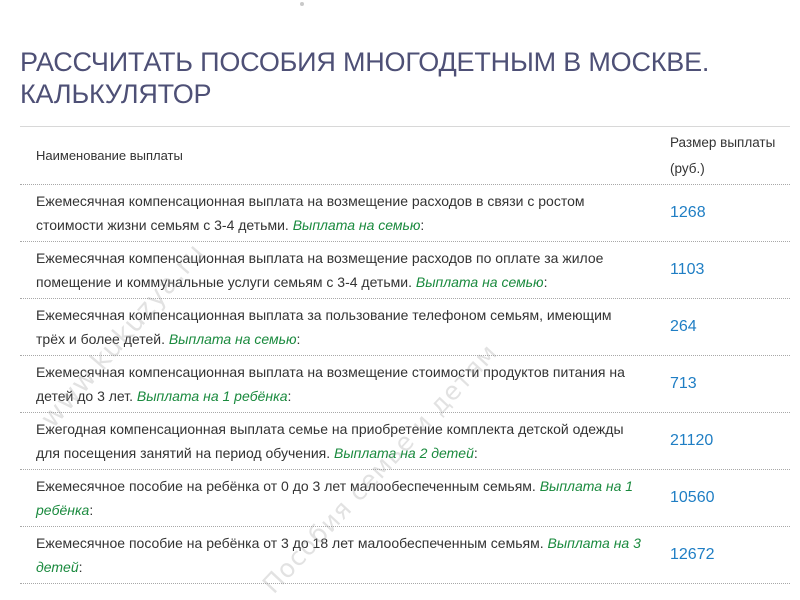 The height and width of the screenshot is (600, 800). What do you see at coordinates (212, 396) in the screenshot?
I see `payee-label: Выплата на 1 ребёнка` at bounding box center [212, 396].